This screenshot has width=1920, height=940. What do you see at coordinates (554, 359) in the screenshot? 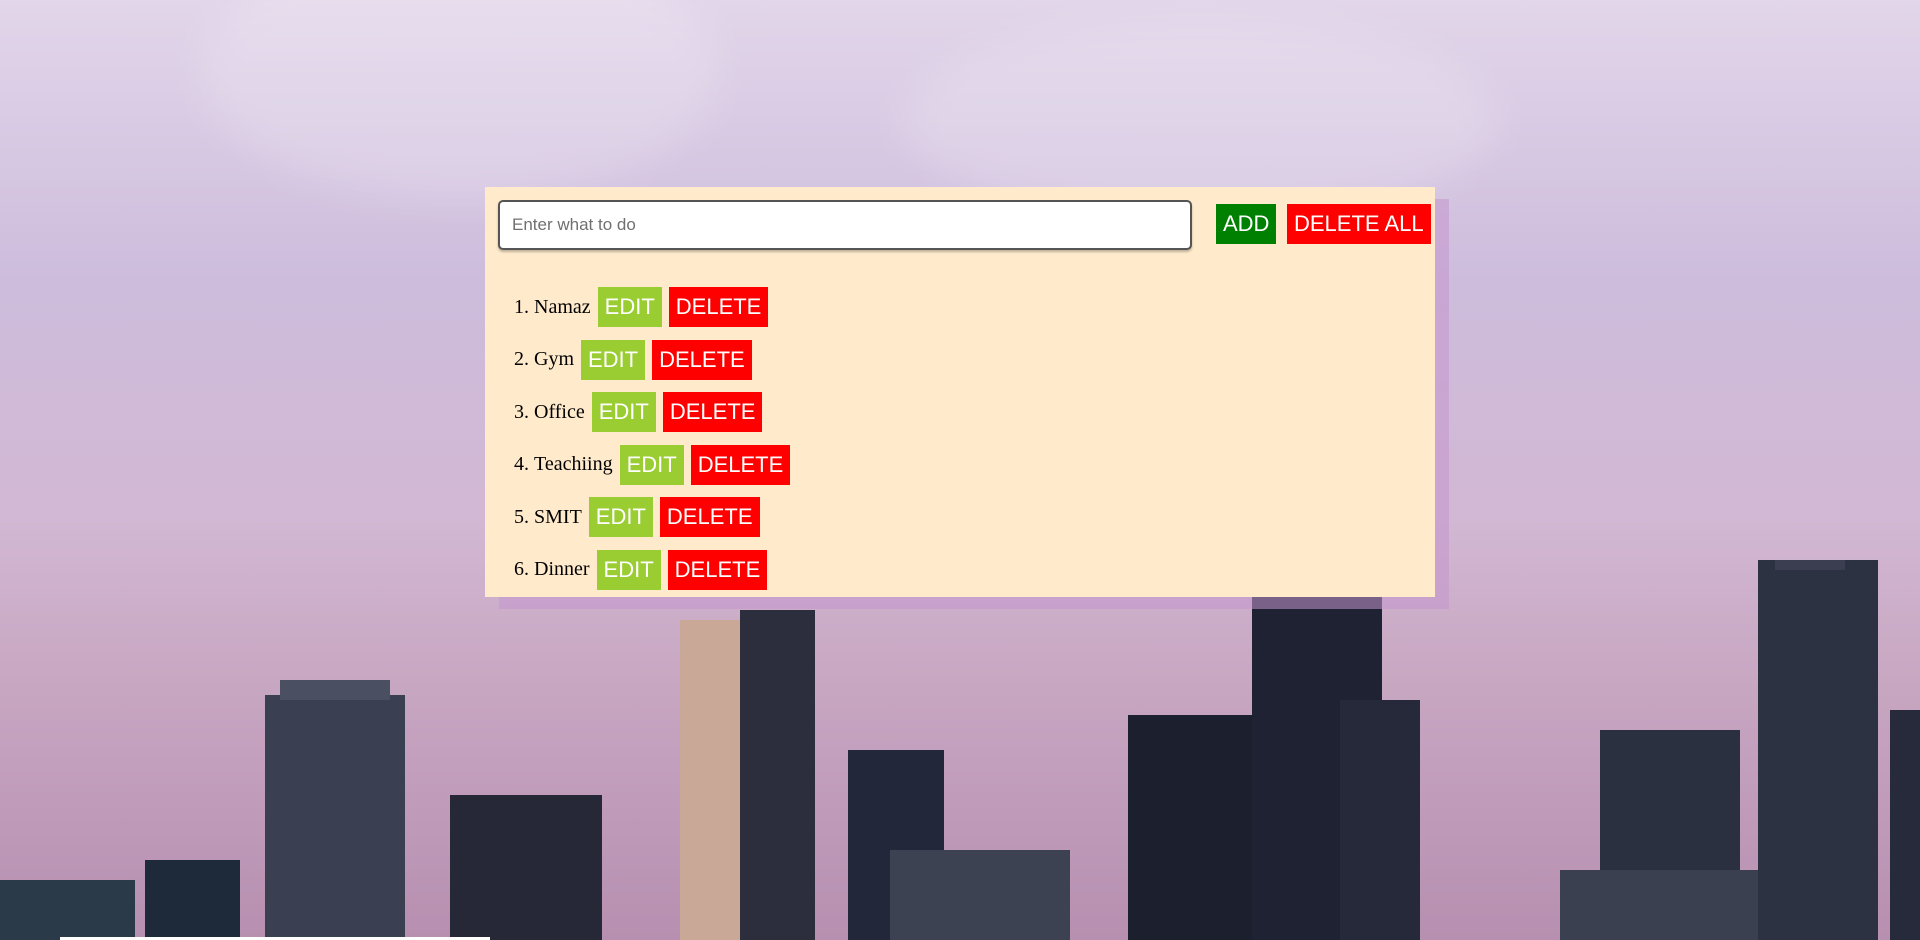
I see `todo-text: Gym` at bounding box center [554, 359].